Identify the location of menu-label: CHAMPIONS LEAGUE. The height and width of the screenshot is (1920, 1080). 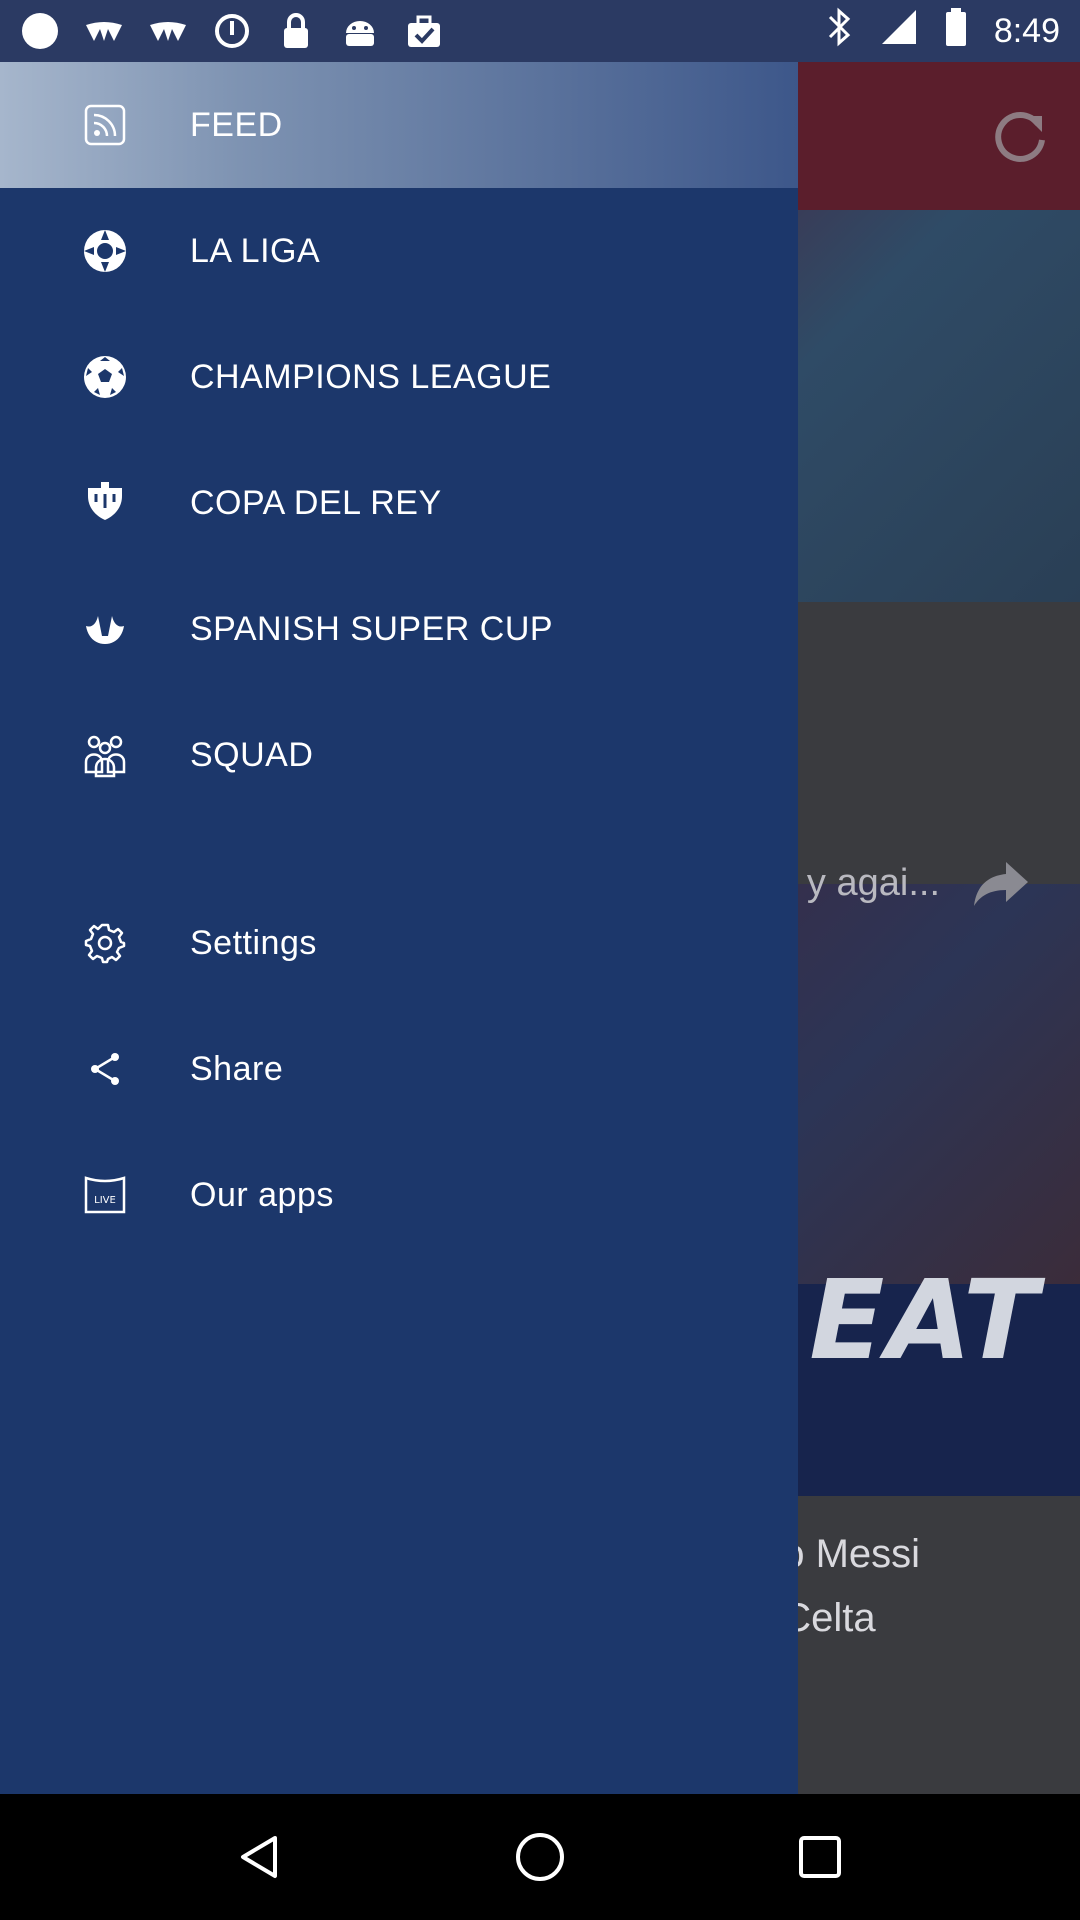
(371, 376).